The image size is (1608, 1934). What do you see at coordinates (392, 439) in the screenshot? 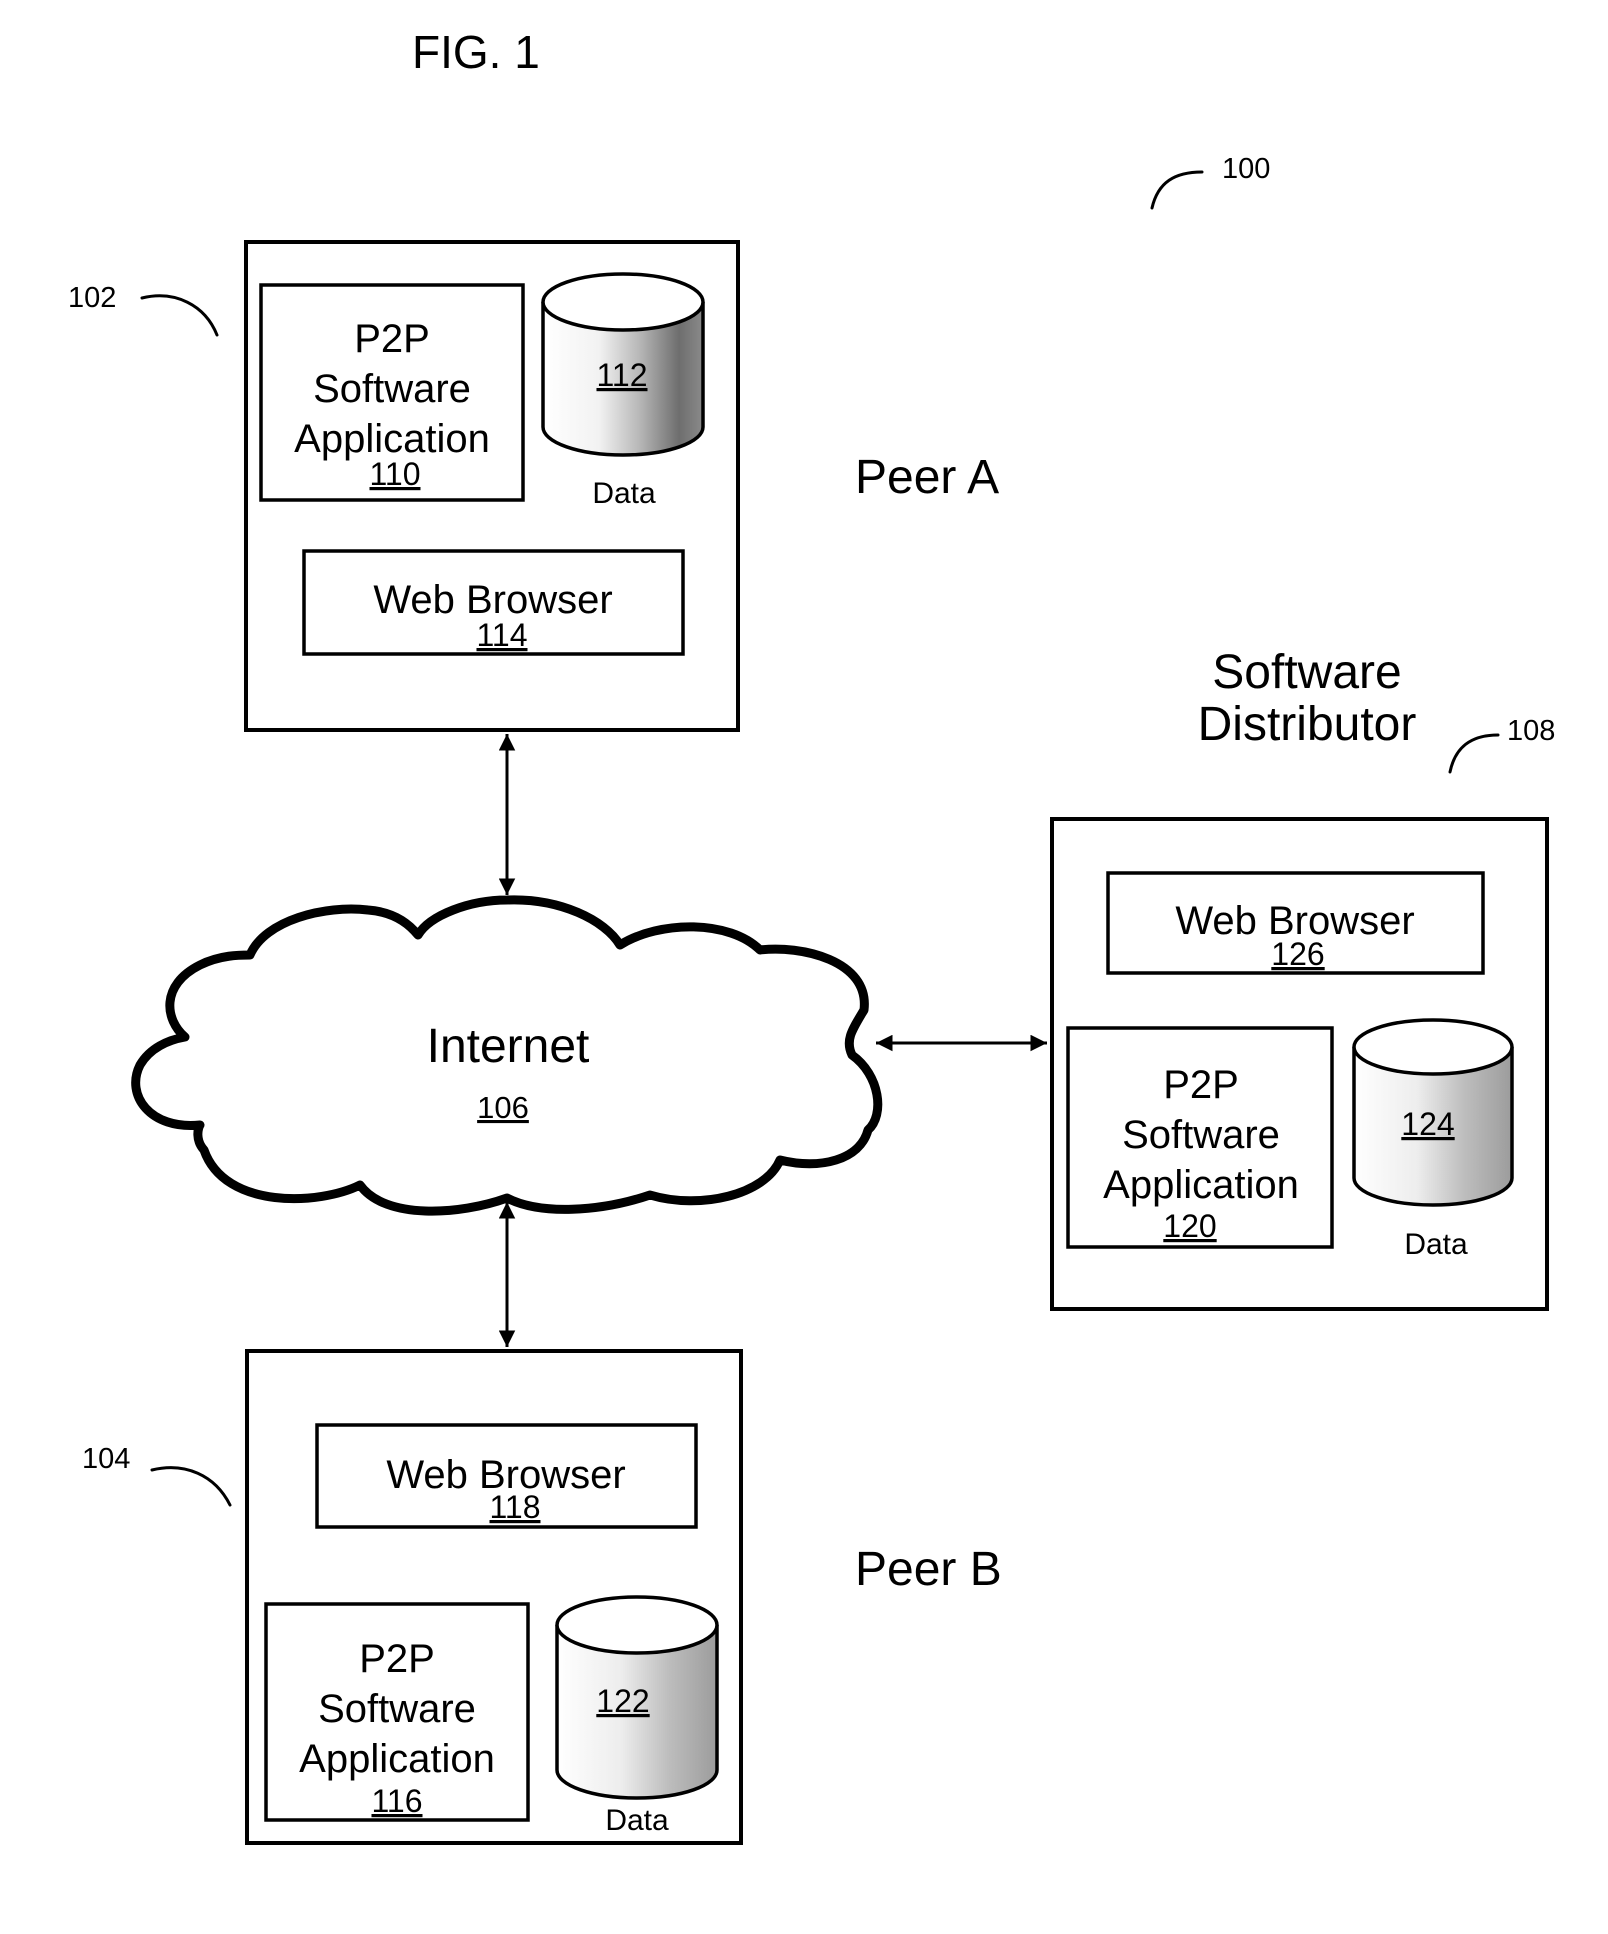
I see `peer-a-p2p-line-3: Application` at bounding box center [392, 439].